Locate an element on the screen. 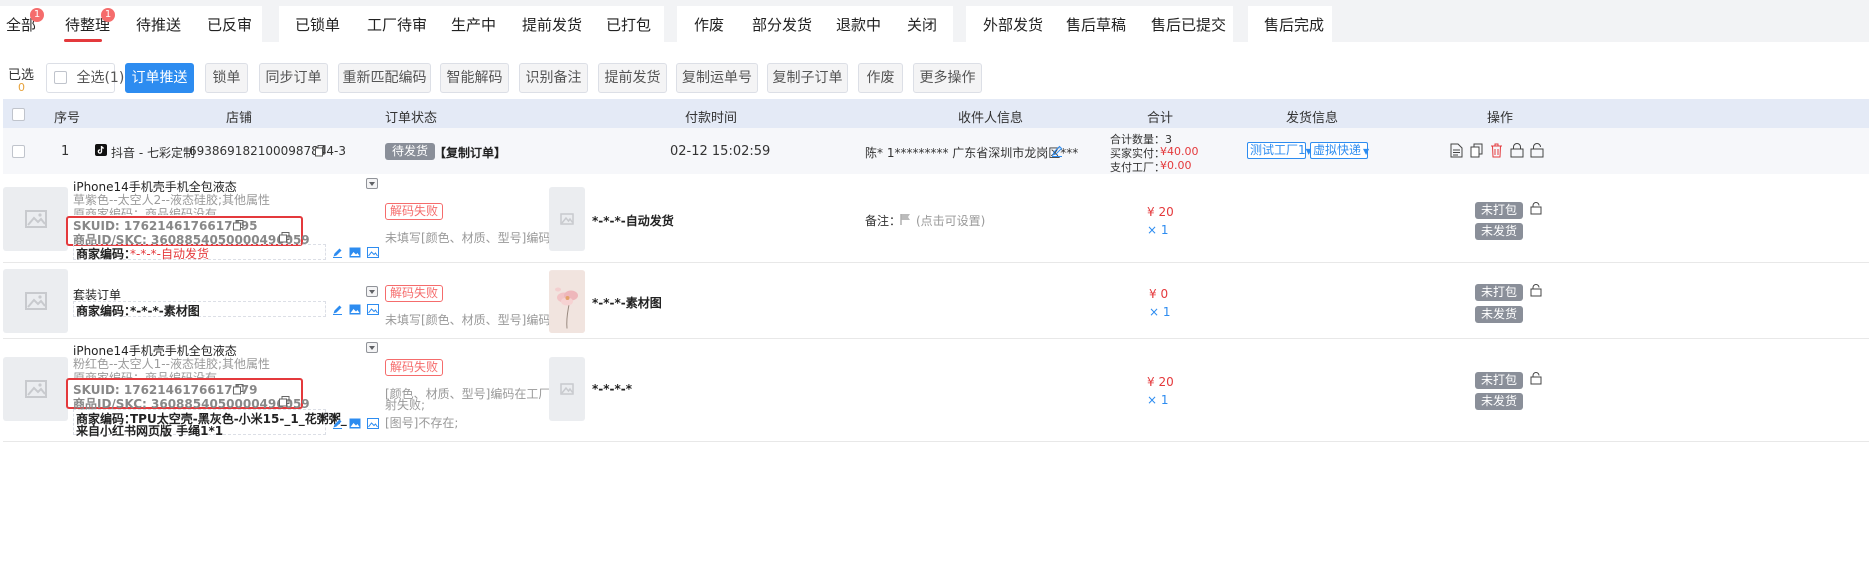 The height and width of the screenshot is (588, 1869). order-pay-time: 02-12 15:02:59 is located at coordinates (720, 151).